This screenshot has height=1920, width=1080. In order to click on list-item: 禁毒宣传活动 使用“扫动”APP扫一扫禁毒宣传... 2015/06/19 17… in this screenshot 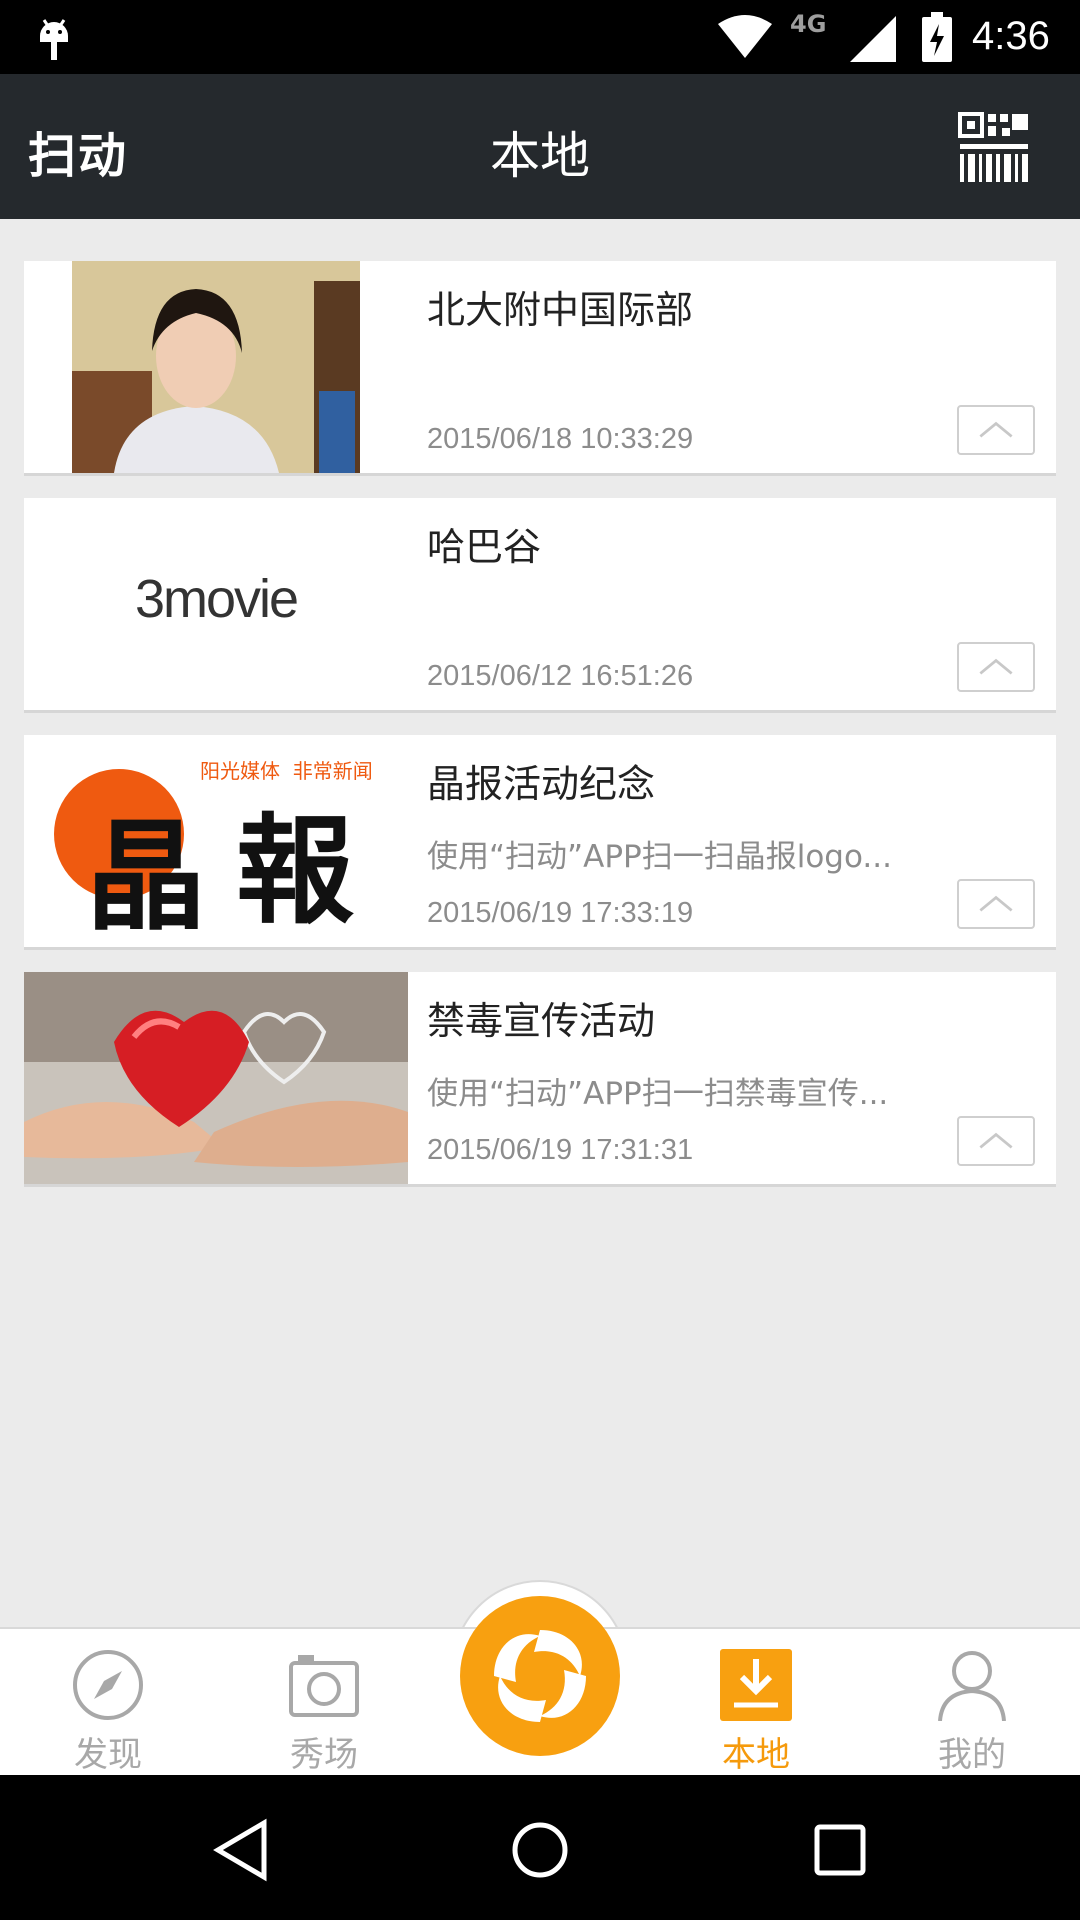, I will do `click(540, 1079)`.